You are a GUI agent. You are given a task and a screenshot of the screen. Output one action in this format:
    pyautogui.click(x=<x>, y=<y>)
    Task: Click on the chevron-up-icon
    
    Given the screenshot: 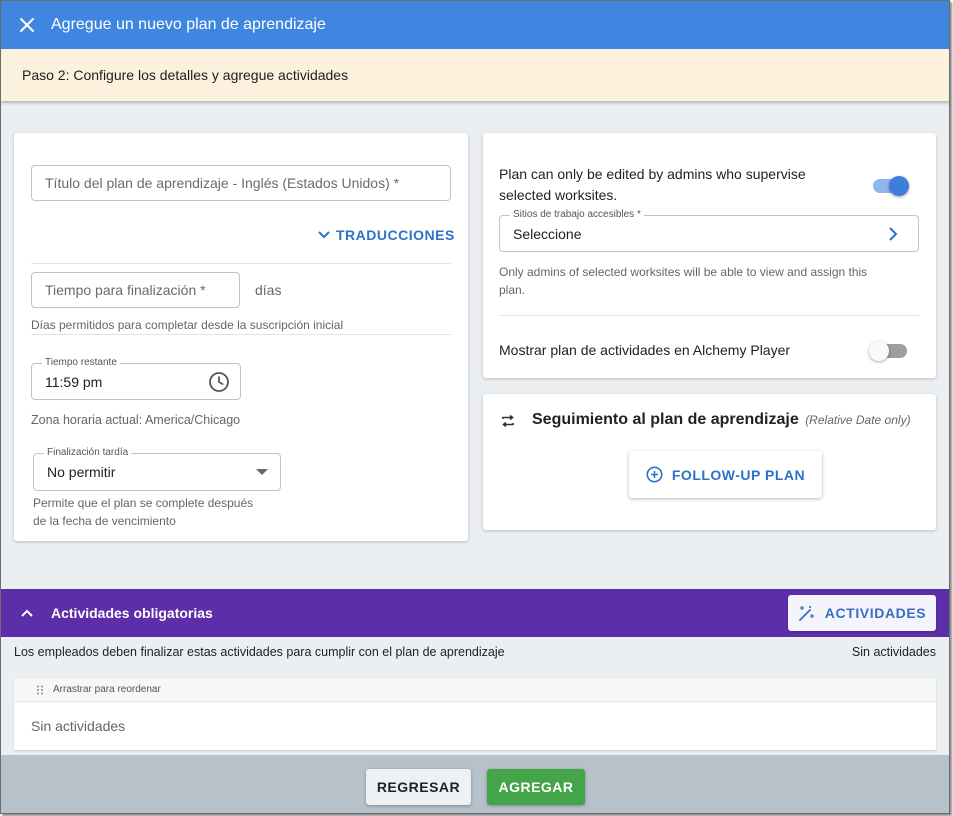 What is the action you would take?
    pyautogui.click(x=27, y=613)
    